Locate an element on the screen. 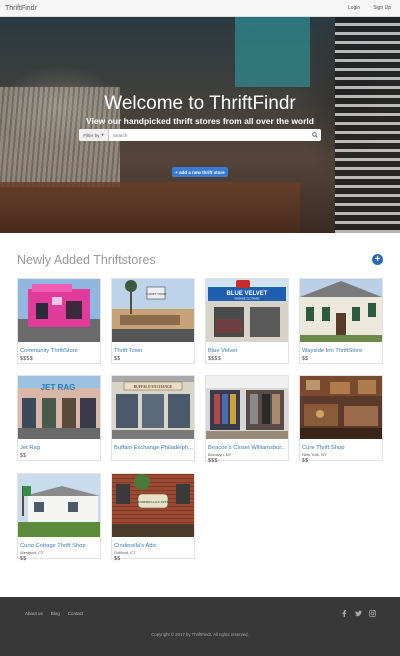 The width and height of the screenshot is (400, 656). facebook-icon is located at coordinates (344, 613).